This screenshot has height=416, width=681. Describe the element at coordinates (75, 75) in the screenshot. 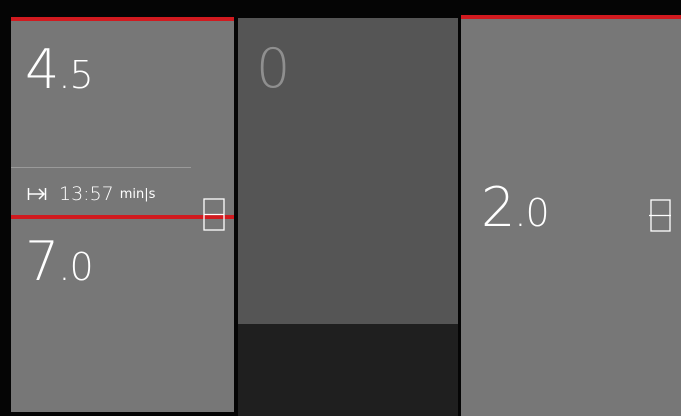

I see `left-top-value-frac: .5` at that location.